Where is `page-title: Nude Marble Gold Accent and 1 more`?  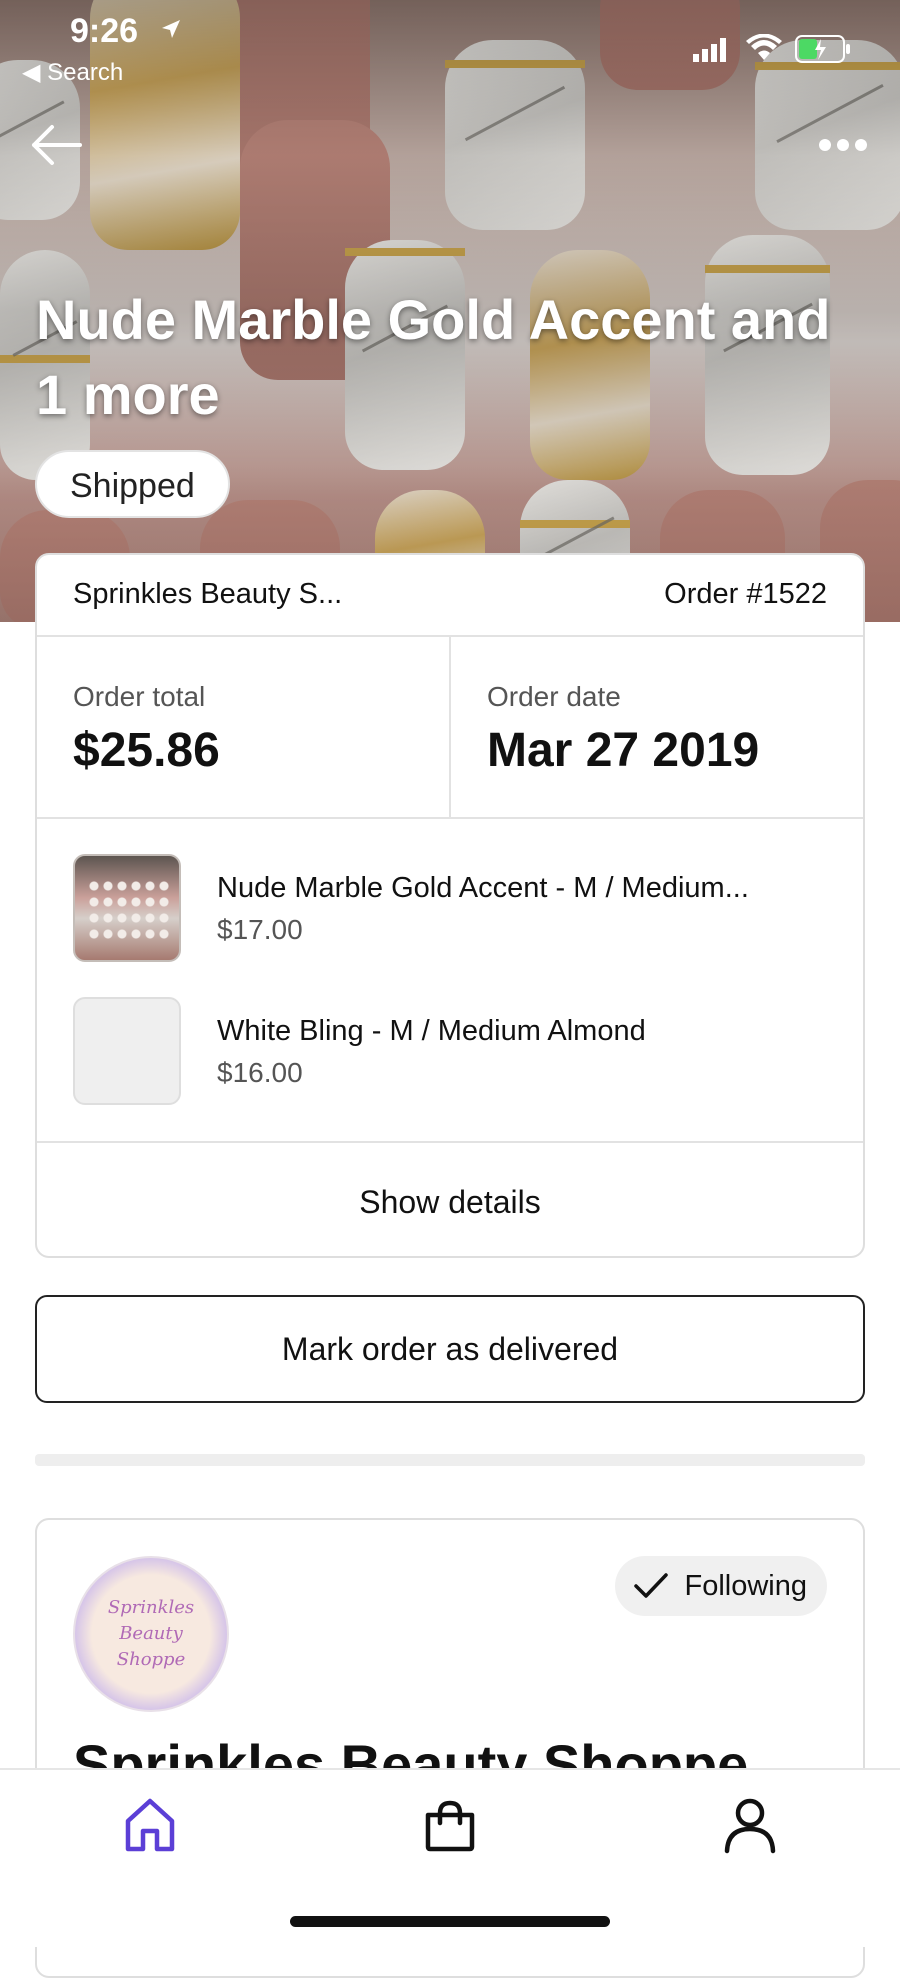 page-title: Nude Marble Gold Accent and 1 more is located at coordinates (433, 357).